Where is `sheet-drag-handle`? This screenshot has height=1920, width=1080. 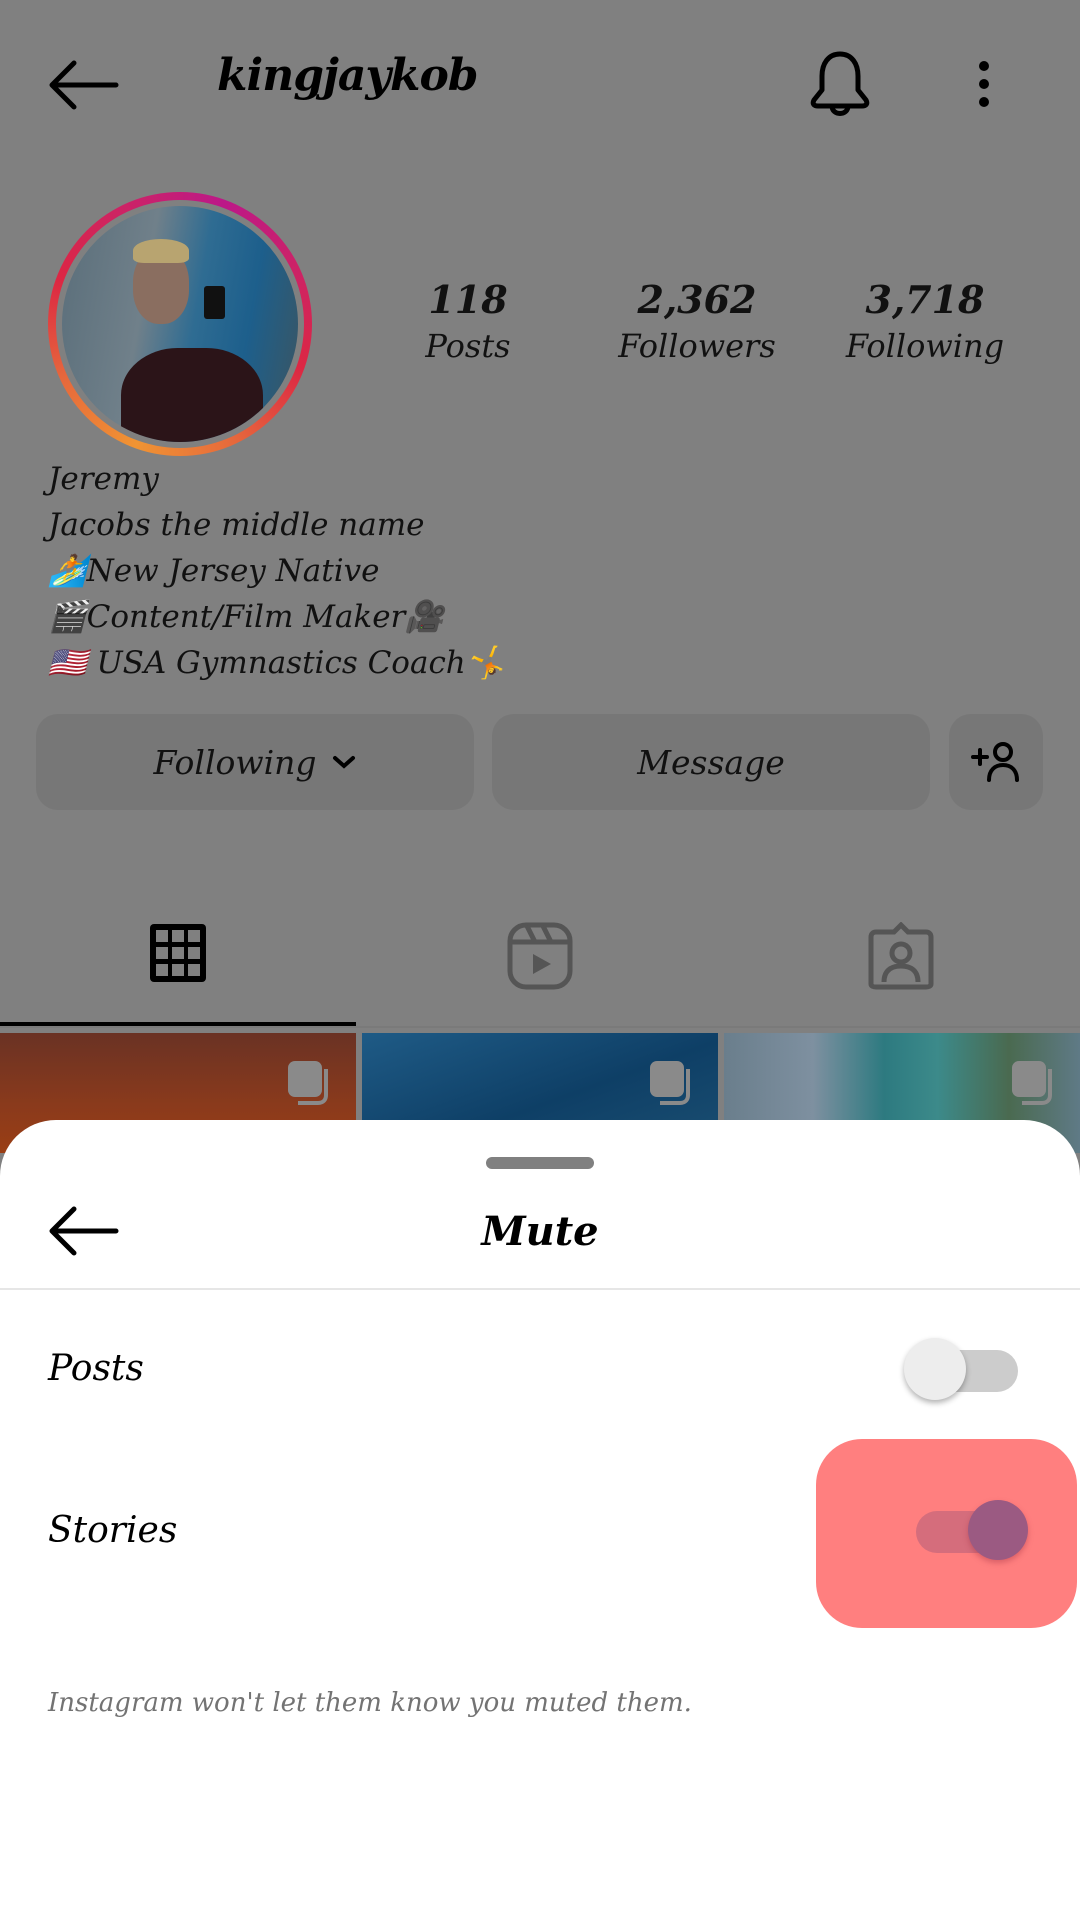 sheet-drag-handle is located at coordinates (540, 1163).